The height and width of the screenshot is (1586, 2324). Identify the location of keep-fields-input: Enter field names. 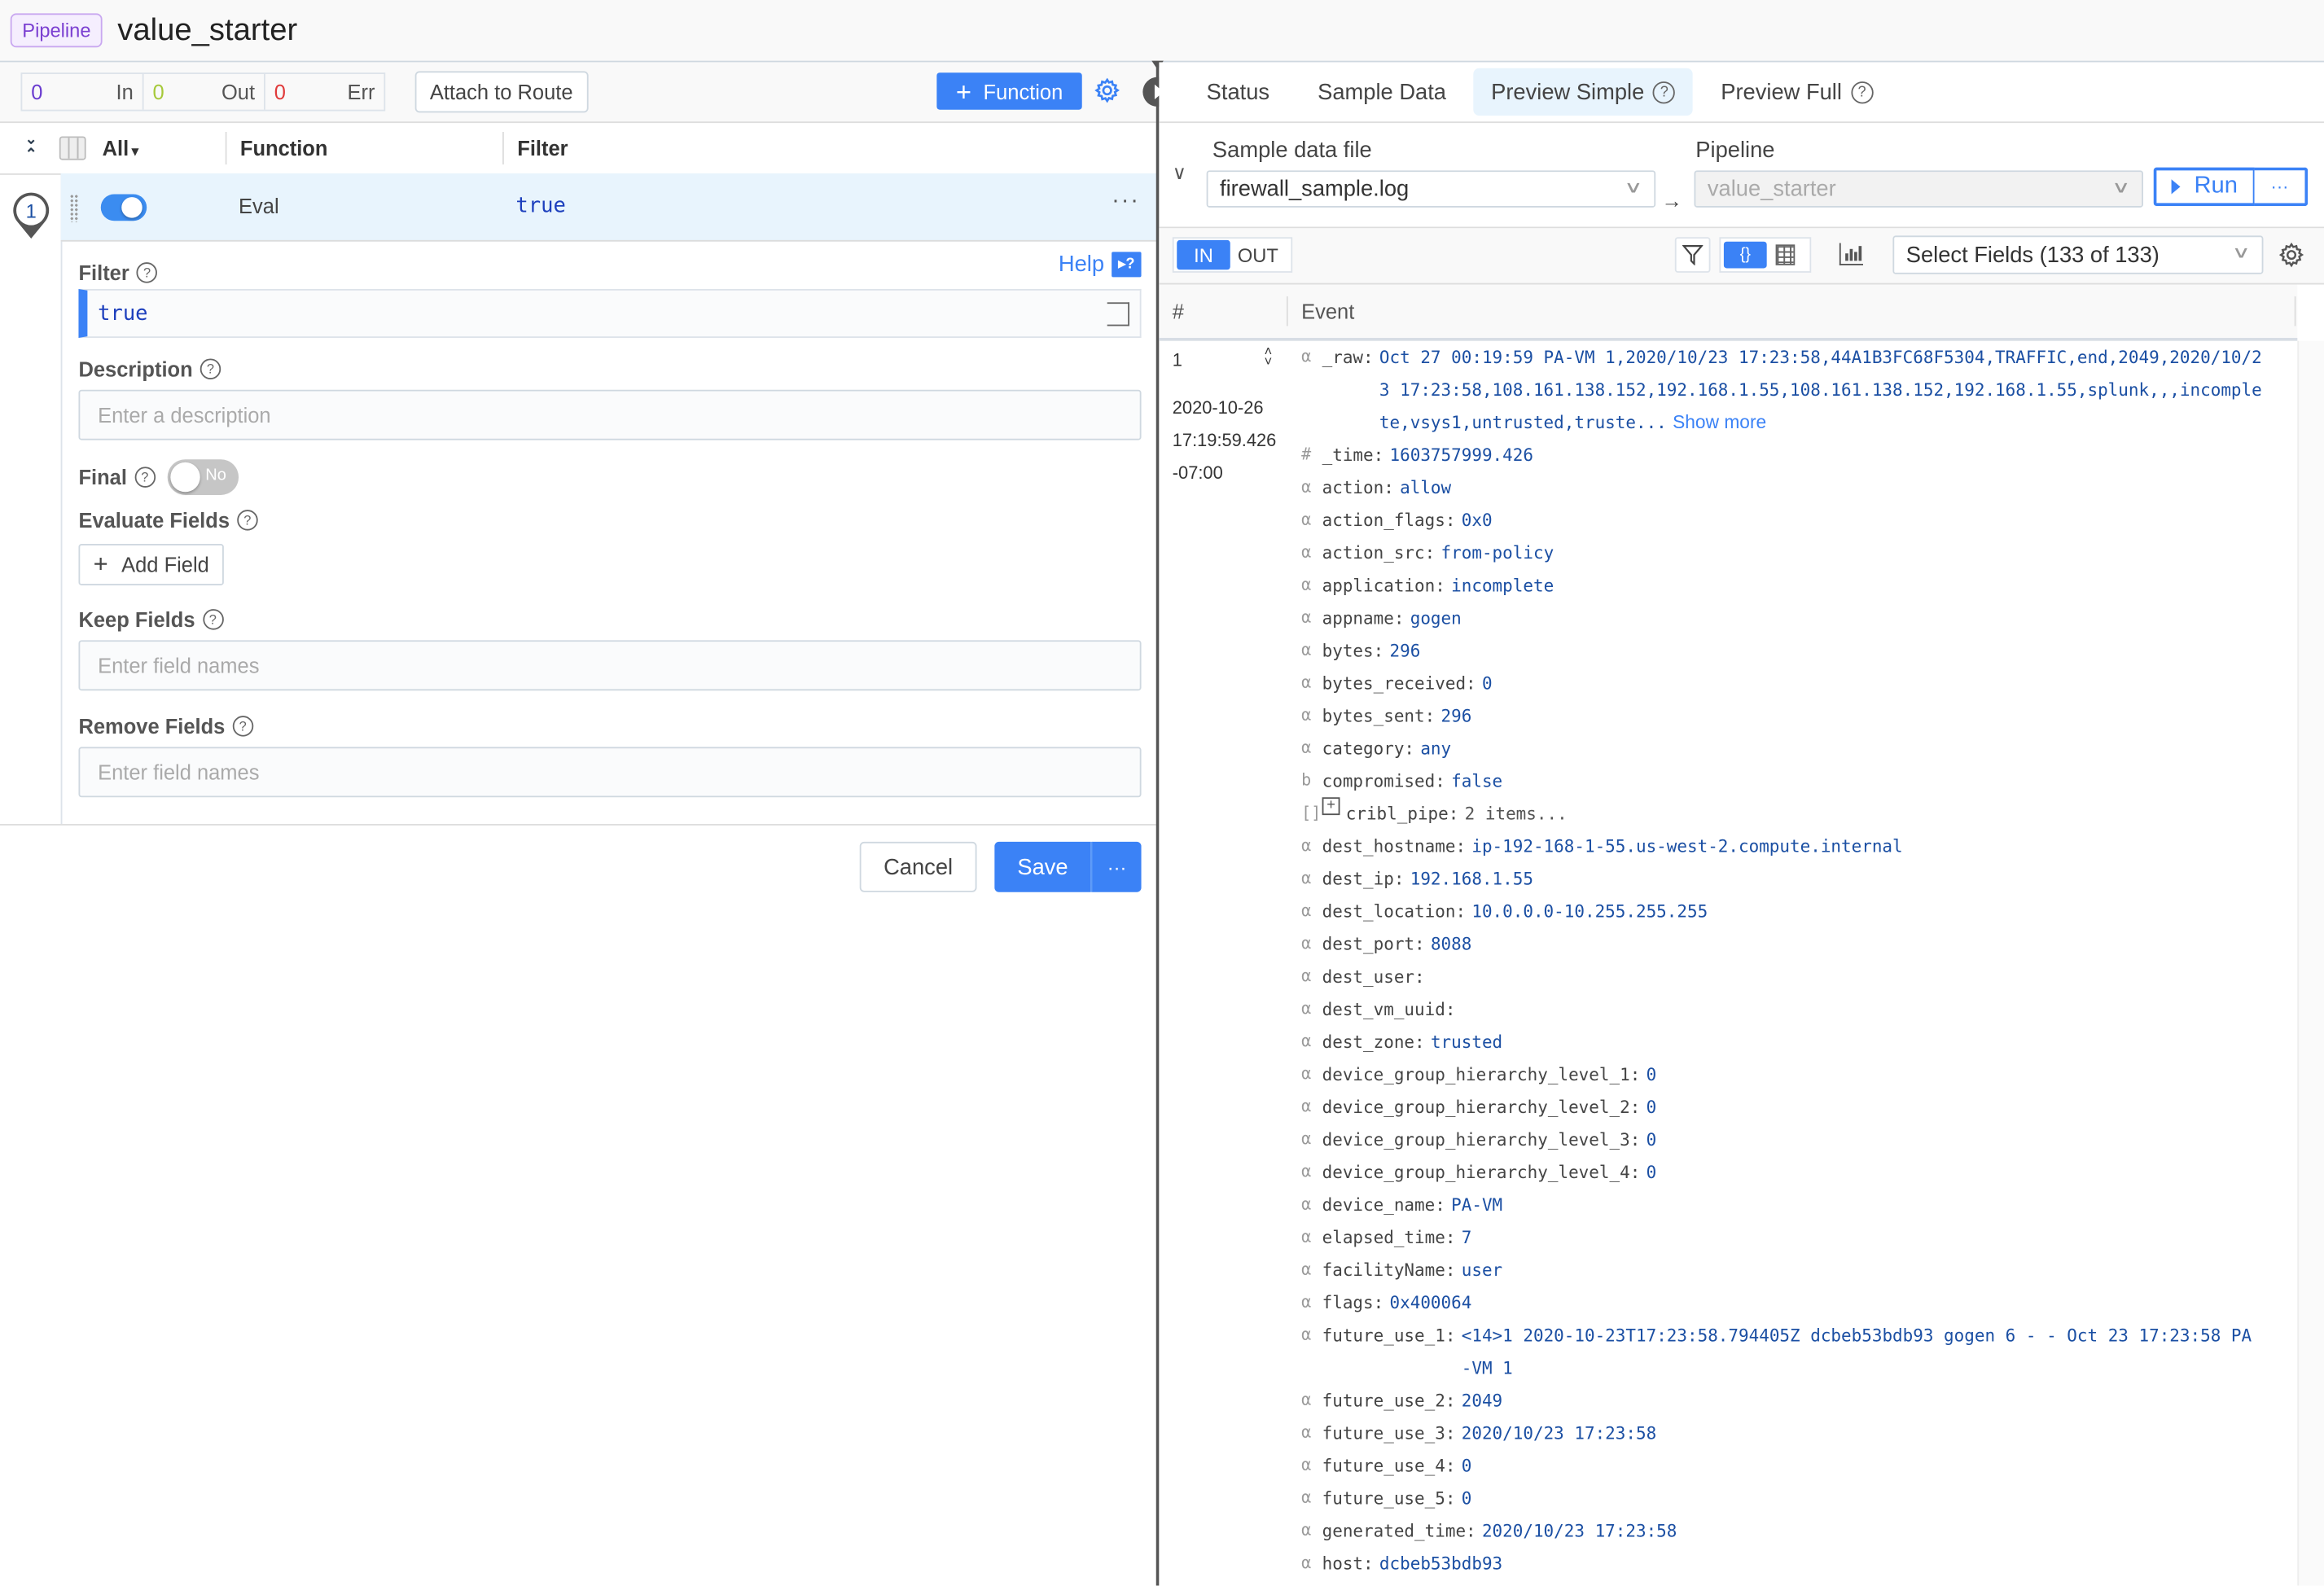
(610, 666).